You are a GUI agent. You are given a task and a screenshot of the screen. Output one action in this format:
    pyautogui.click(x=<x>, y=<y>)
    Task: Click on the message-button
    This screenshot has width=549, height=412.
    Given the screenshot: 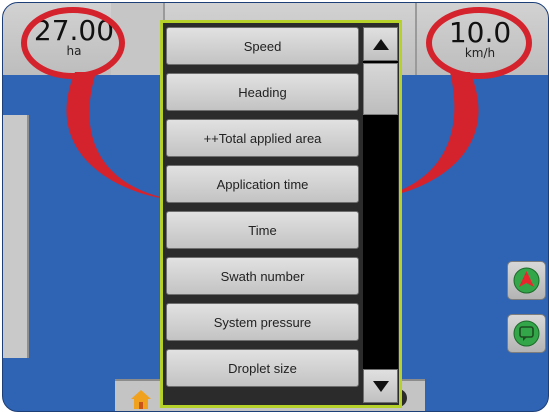 What is the action you would take?
    pyautogui.click(x=526, y=333)
    